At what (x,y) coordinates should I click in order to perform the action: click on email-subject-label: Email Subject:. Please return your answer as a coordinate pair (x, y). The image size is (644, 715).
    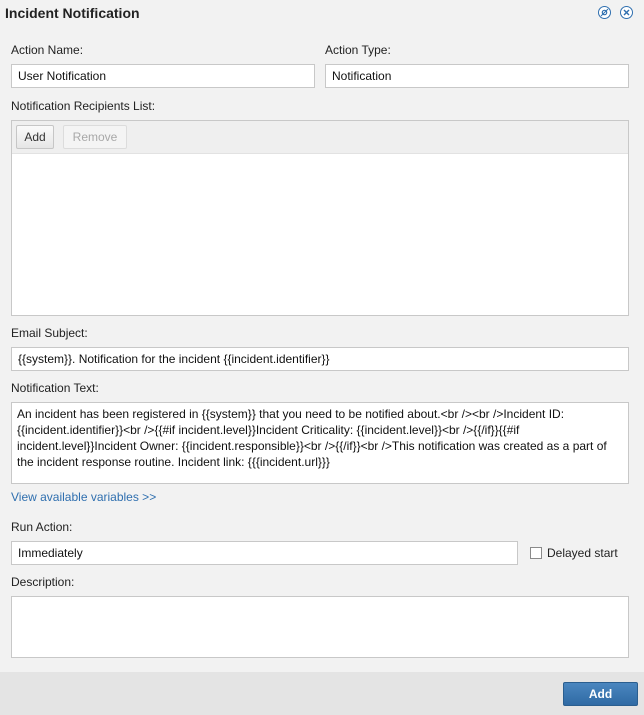
    Looking at the image, I should click on (49, 333).